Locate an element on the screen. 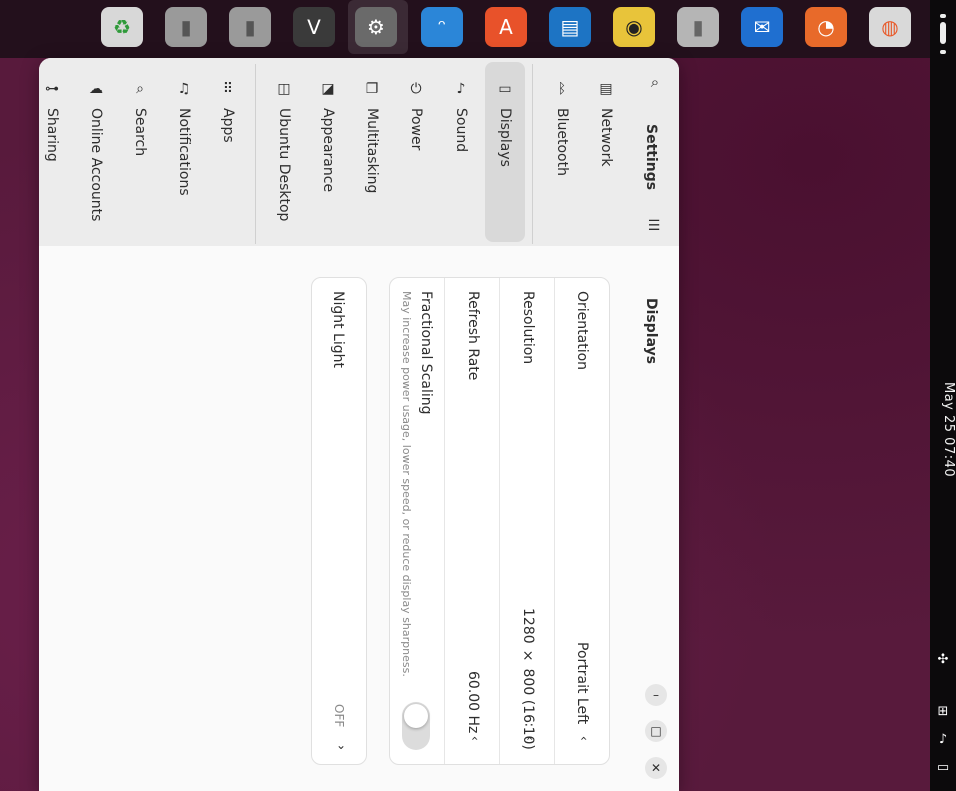 This screenshot has width=956, height=791. thunderbird-icon: ✉ is located at coordinates (762, 27).